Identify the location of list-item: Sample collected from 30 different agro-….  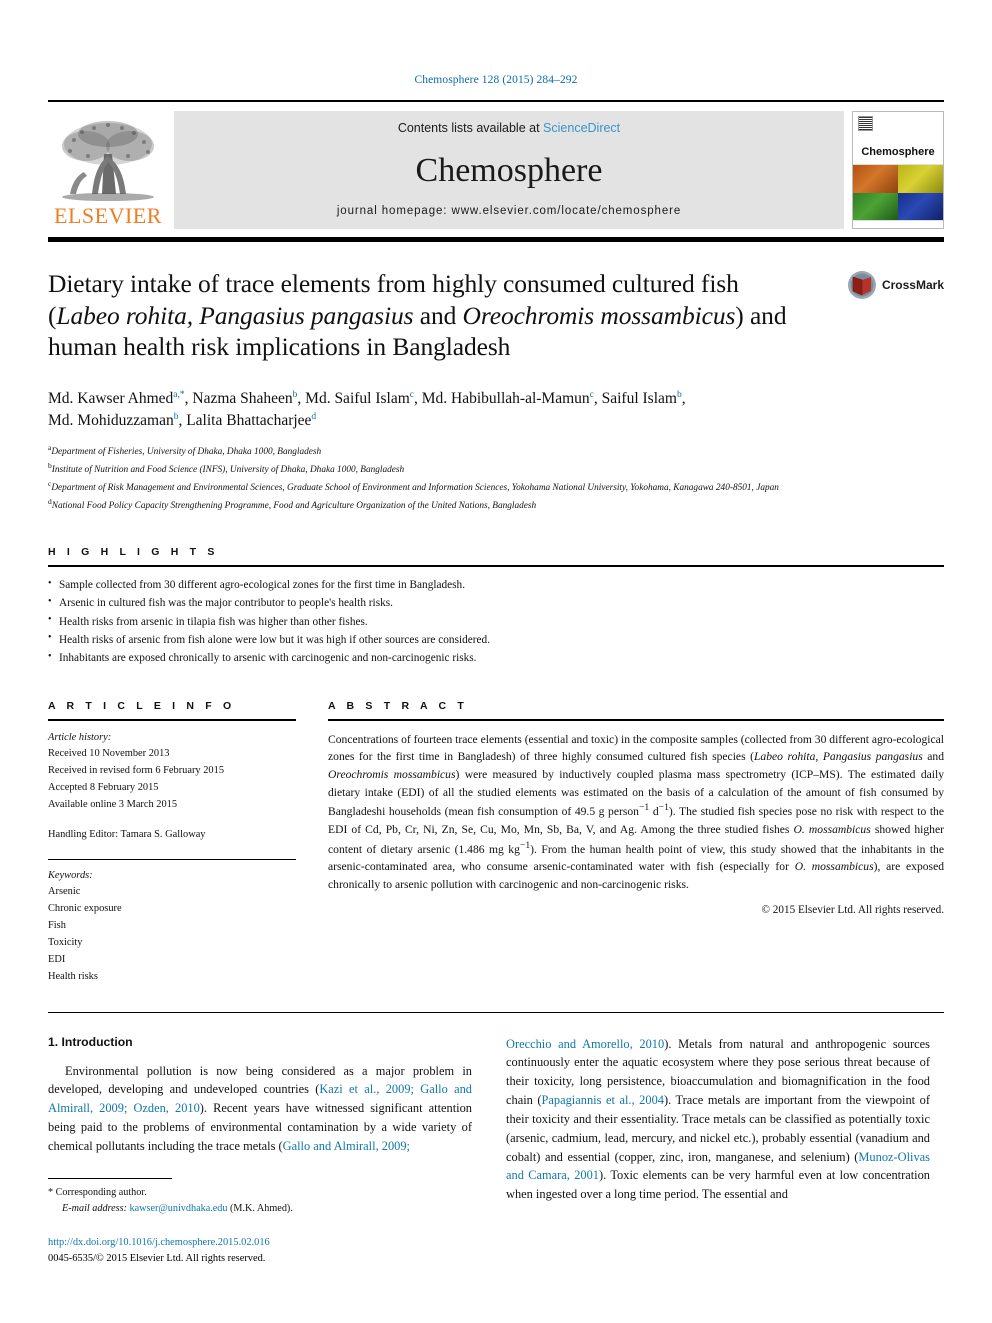
(496, 585).